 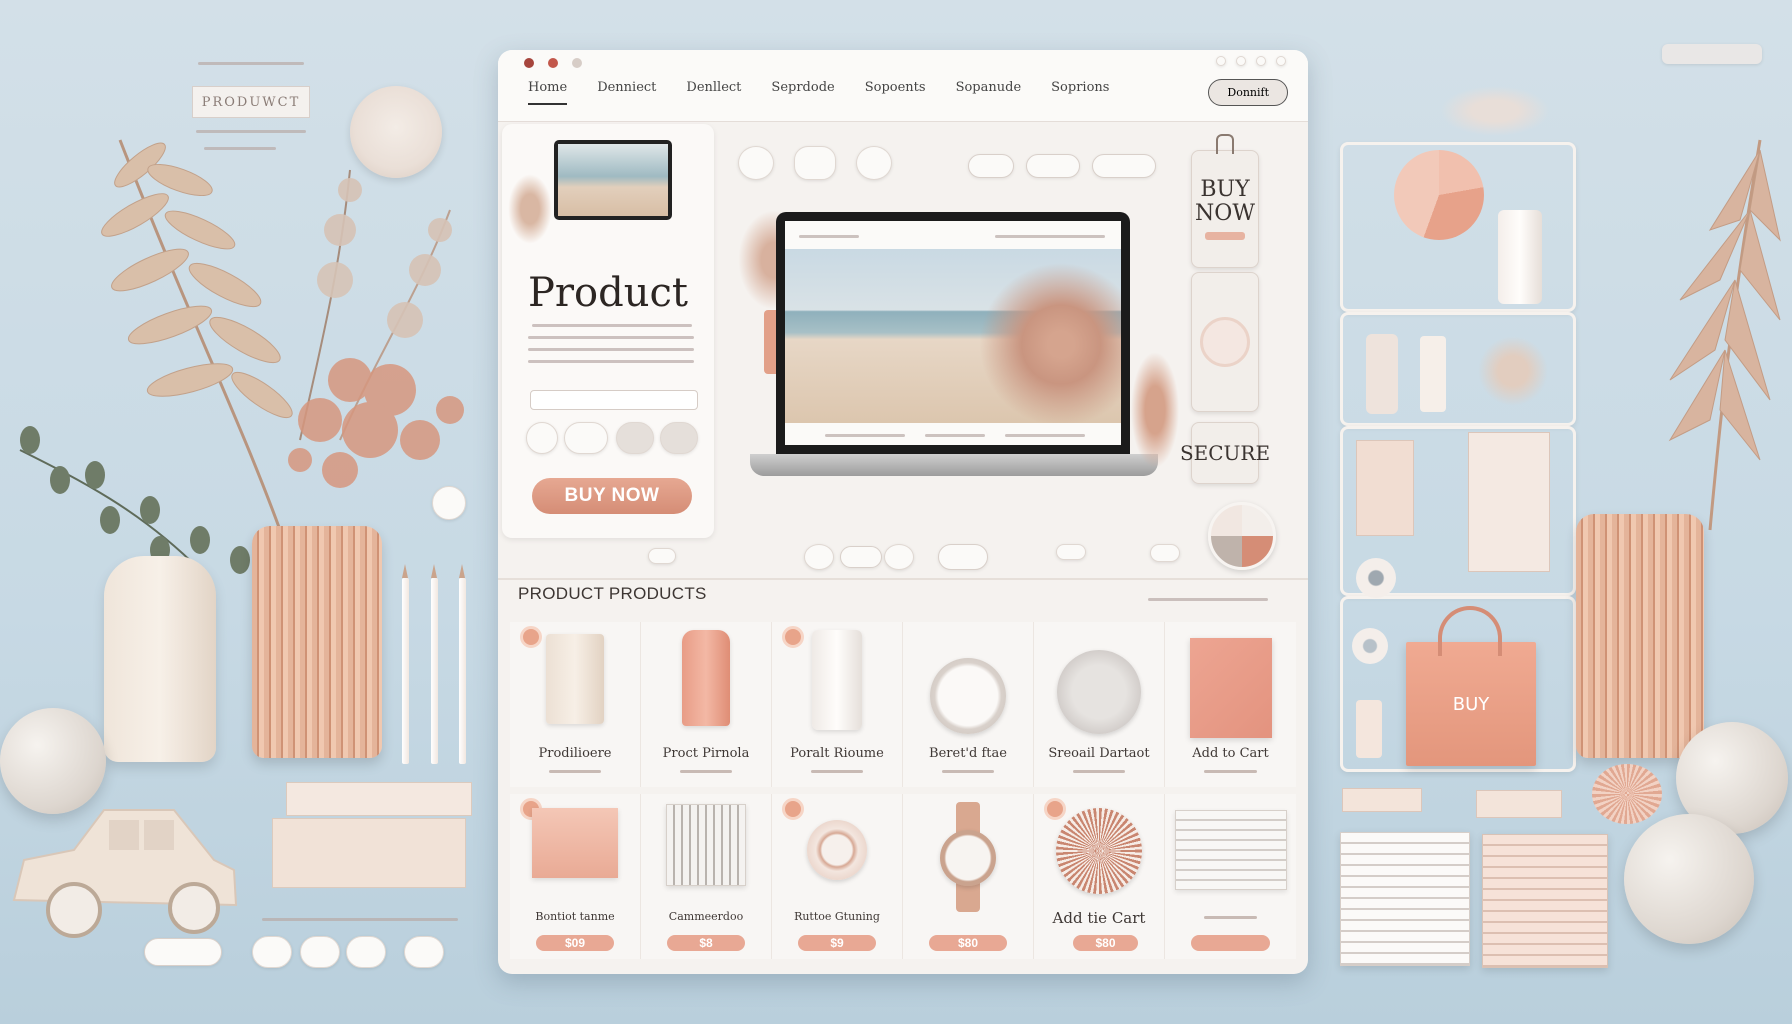 What do you see at coordinates (706, 704) in the screenshot?
I see `product-card: Proct Pirnola` at bounding box center [706, 704].